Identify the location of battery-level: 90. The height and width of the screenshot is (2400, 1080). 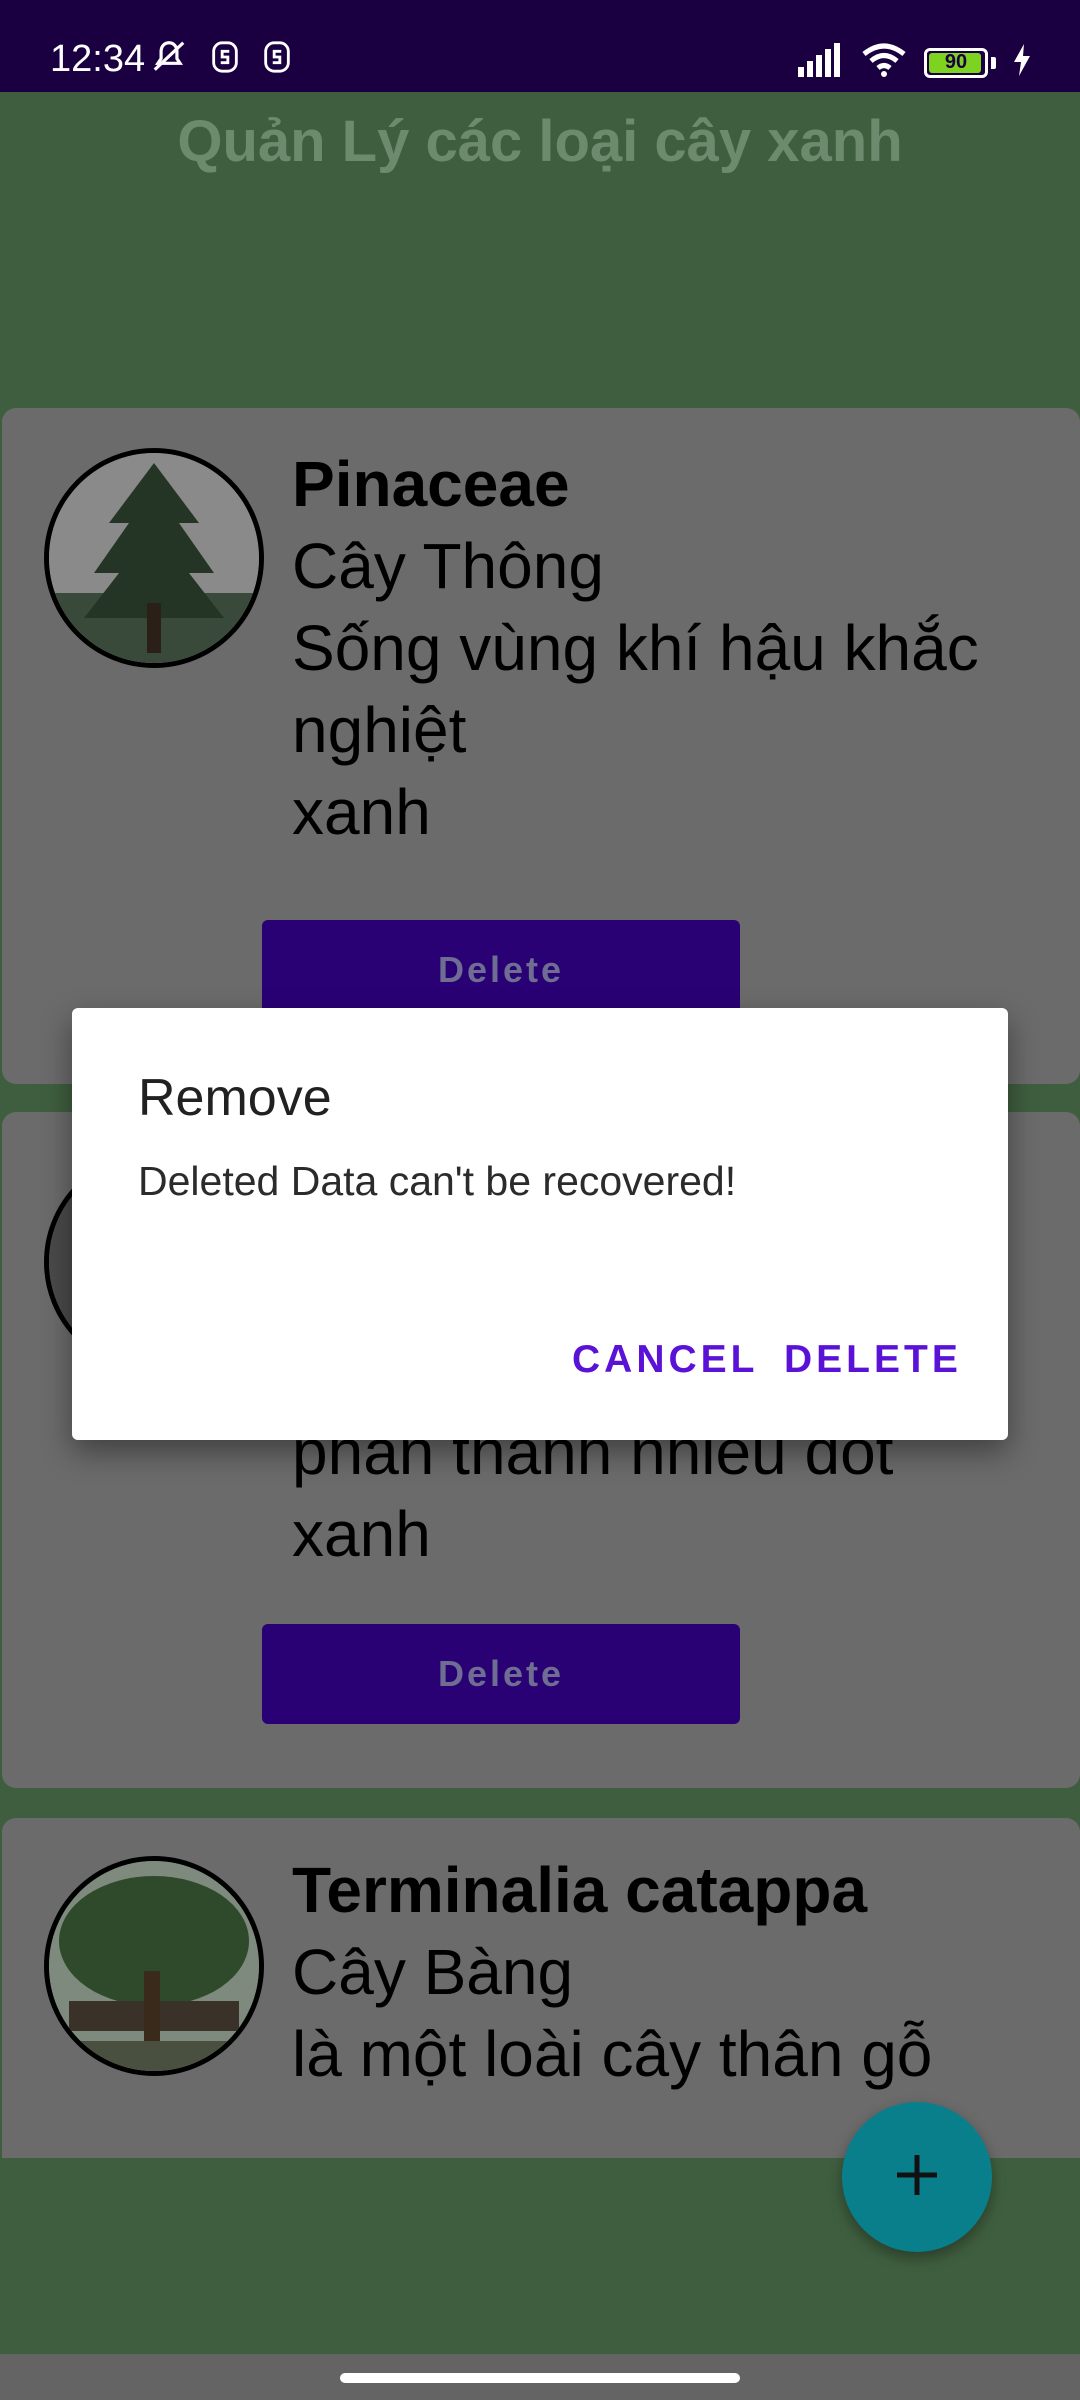
(956, 62).